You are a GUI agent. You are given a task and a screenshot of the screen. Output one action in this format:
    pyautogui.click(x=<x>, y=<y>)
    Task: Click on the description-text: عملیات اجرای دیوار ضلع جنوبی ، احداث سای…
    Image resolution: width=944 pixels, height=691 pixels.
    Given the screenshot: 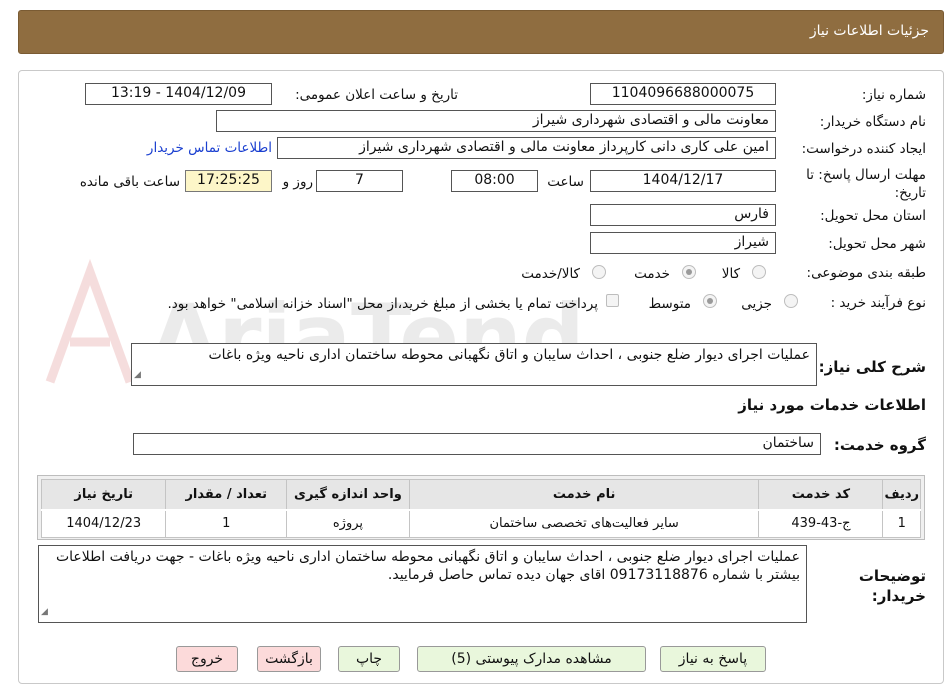 What is the action you would take?
    pyautogui.click(x=509, y=355)
    